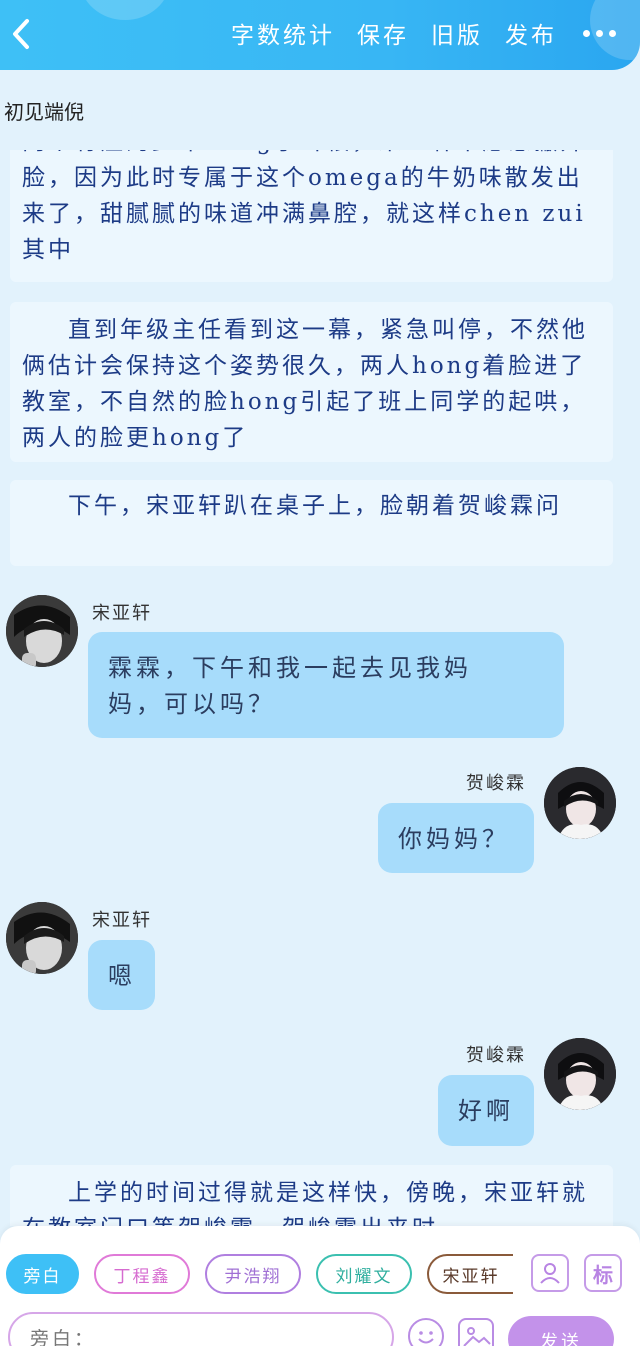  Describe the element at coordinates (125, 10) in the screenshot. I see `header-decoration` at that location.